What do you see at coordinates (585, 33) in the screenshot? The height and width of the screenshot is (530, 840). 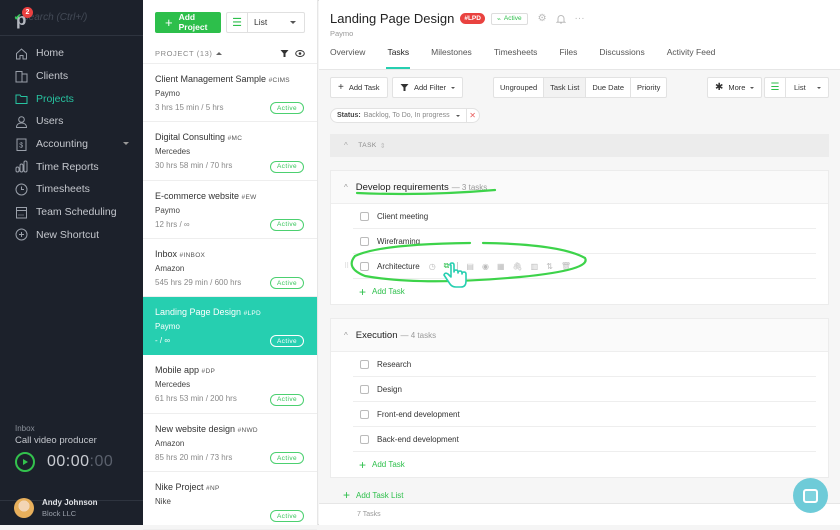 I see `project-client: Paymo` at bounding box center [585, 33].